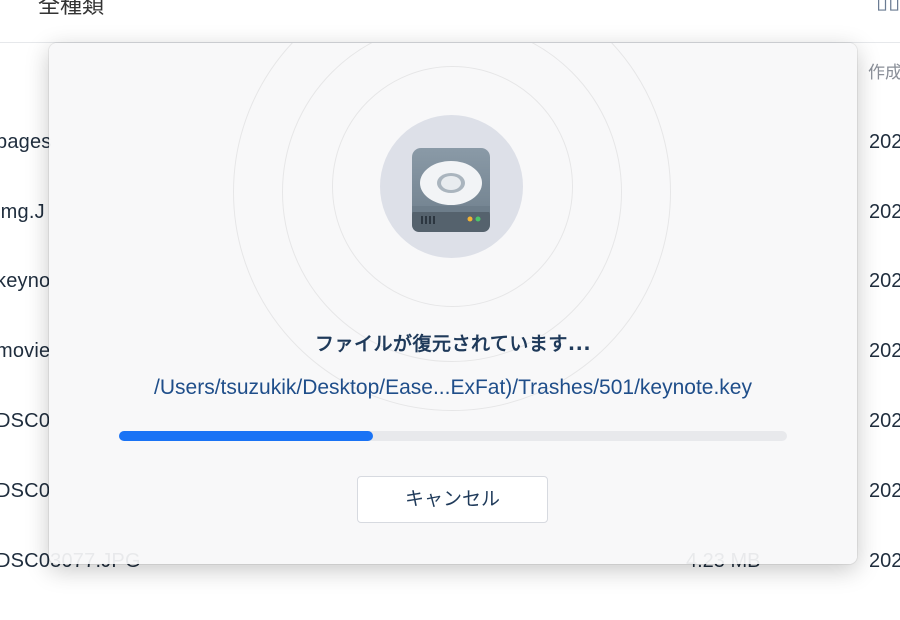  Describe the element at coordinates (22, 212) in the screenshot. I see `file-name: img.J` at that location.